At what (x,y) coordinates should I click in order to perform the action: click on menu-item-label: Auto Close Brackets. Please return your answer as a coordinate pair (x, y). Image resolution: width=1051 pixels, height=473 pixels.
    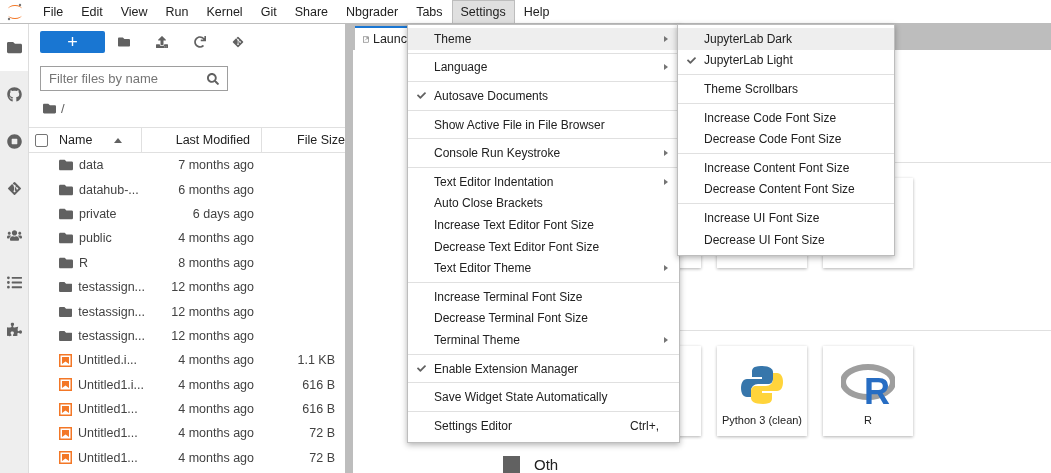
    Looking at the image, I should click on (489, 203).